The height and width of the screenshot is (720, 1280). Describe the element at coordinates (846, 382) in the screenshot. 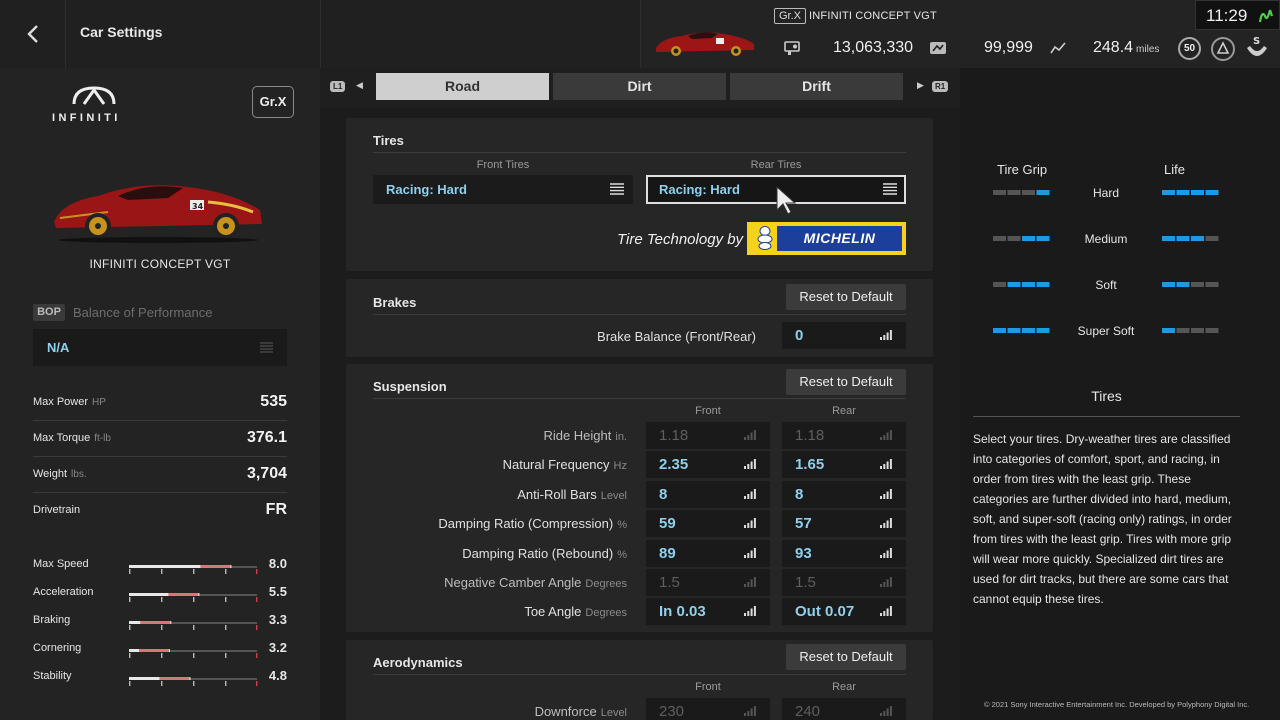

I see `suspension-reset-button: Reset to Default` at that location.